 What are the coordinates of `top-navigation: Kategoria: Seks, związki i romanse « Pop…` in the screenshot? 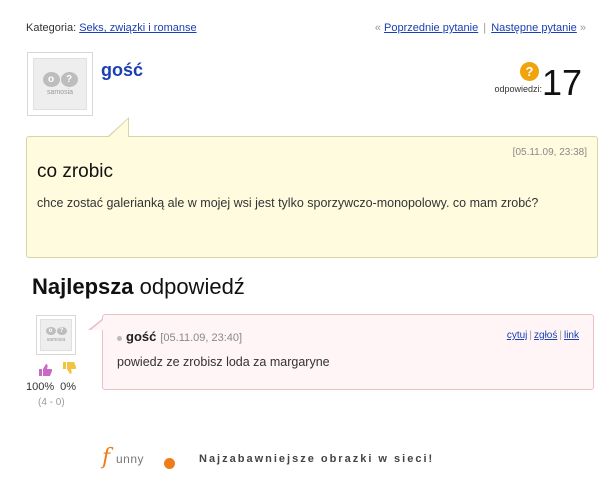 It's located at (306, 30).